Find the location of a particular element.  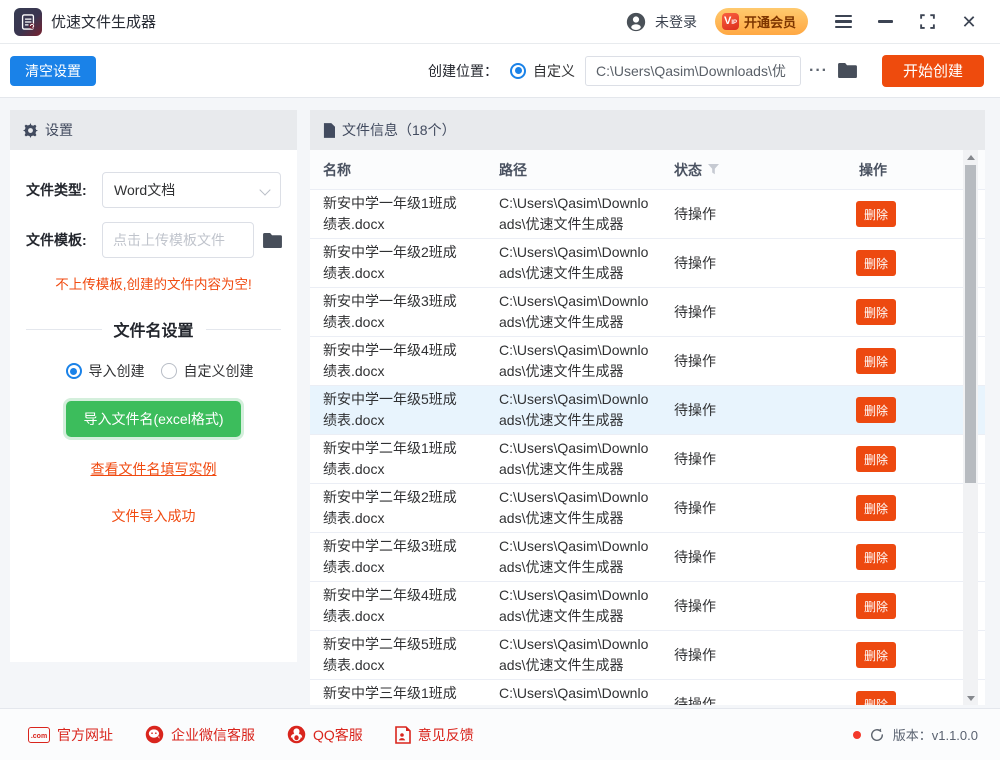

template-warning-text: 不上传模板,创建的文件内容为空! is located at coordinates (153, 284).